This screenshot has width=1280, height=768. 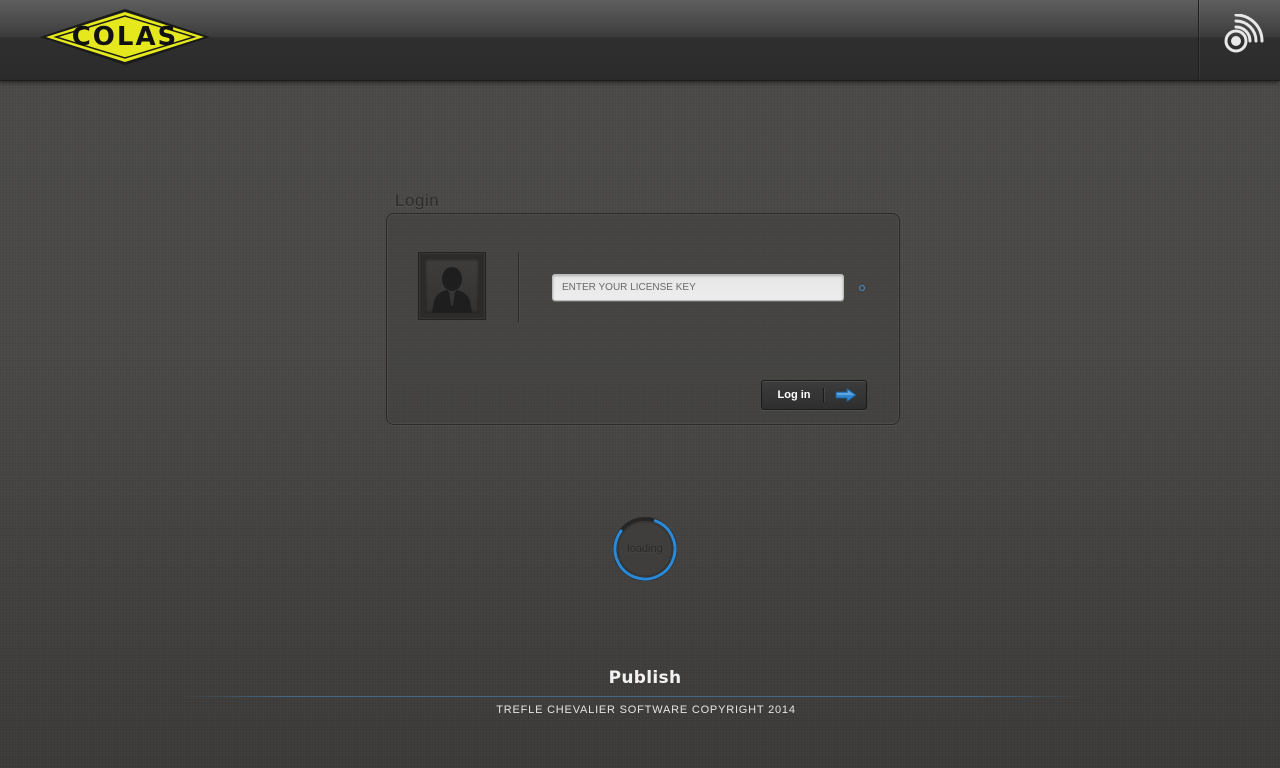 I want to click on login-button-separator, so click(x=823, y=395).